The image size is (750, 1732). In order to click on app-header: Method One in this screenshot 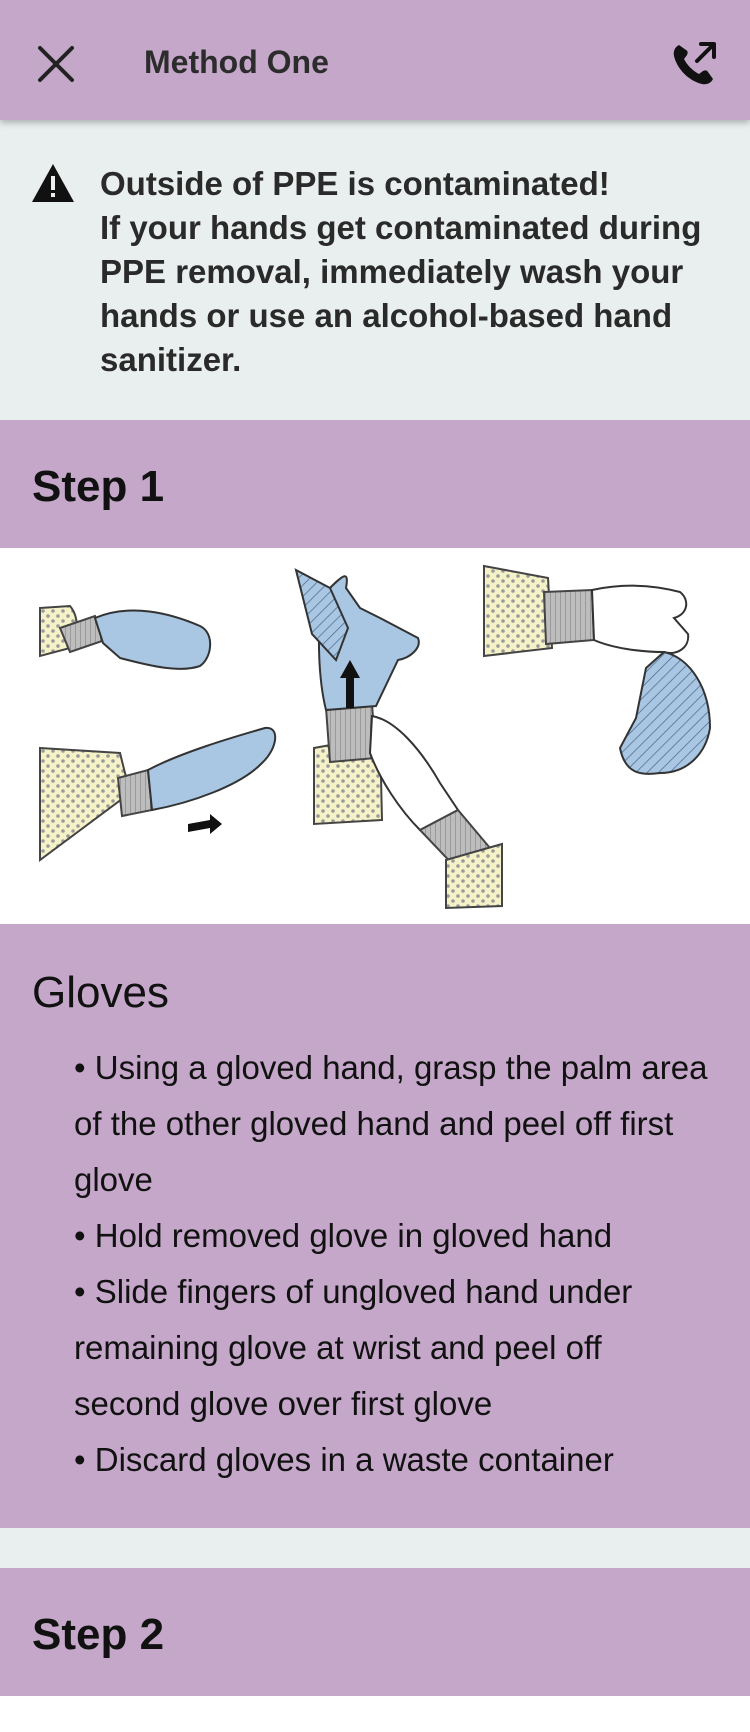, I will do `click(375, 60)`.